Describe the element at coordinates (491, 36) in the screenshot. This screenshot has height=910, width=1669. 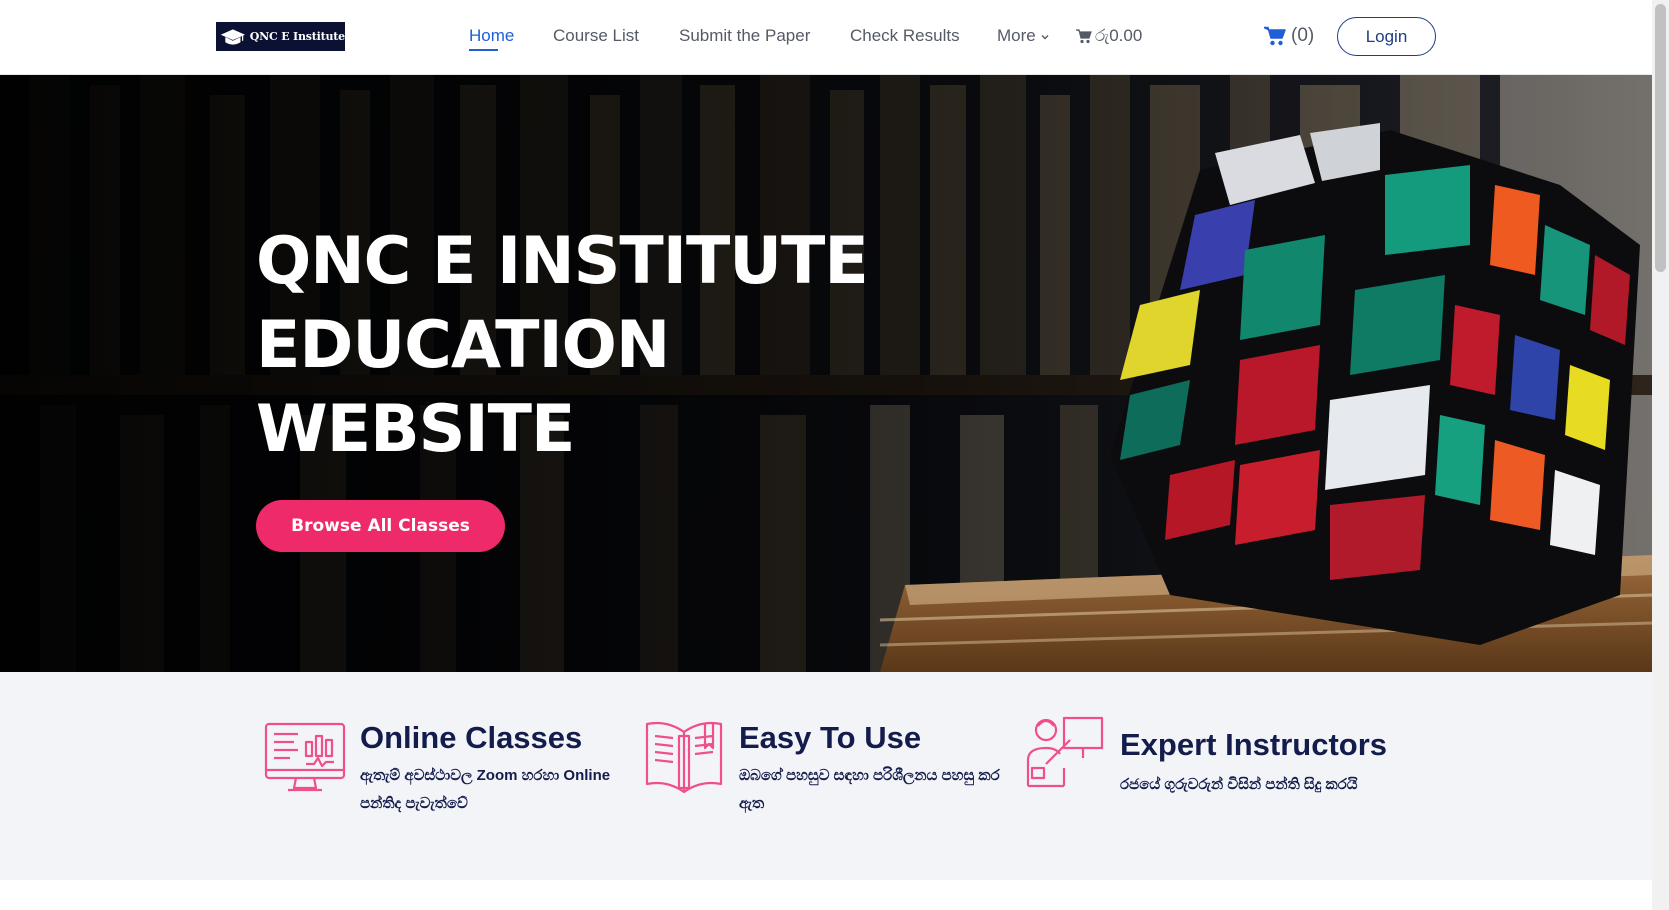
I see `nav-home: Home` at that location.